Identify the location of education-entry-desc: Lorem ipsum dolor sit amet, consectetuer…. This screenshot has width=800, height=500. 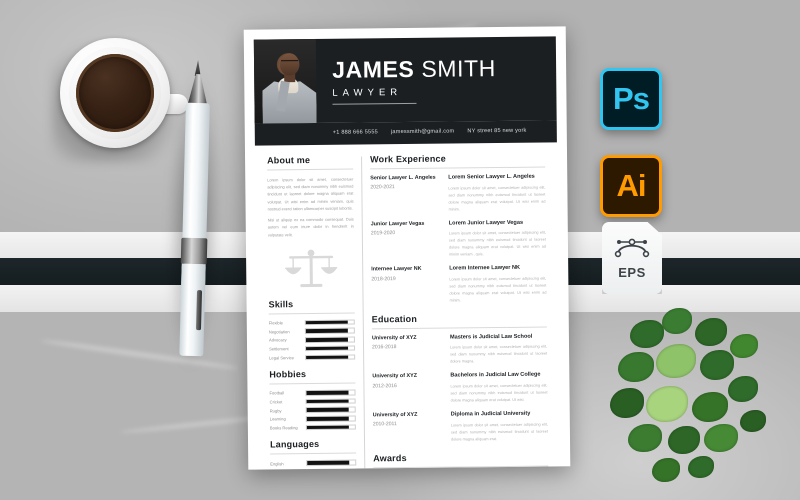
(499, 393).